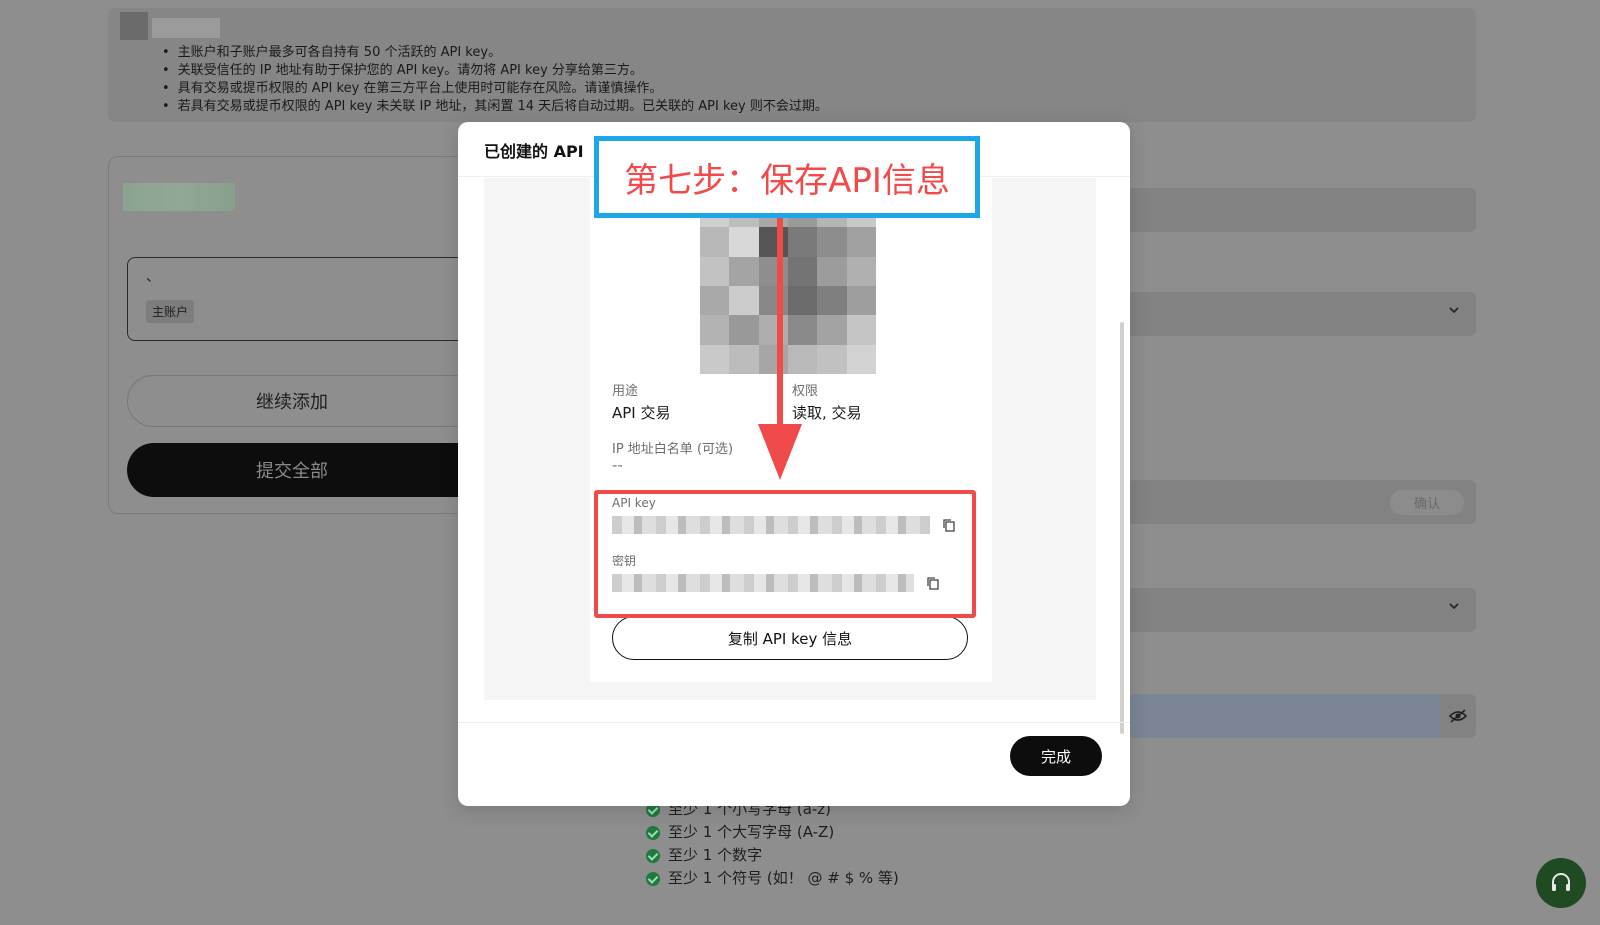 Image resolution: width=1600 pixels, height=925 pixels. Describe the element at coordinates (1302, 610) in the screenshot. I see `permission-select` at that location.